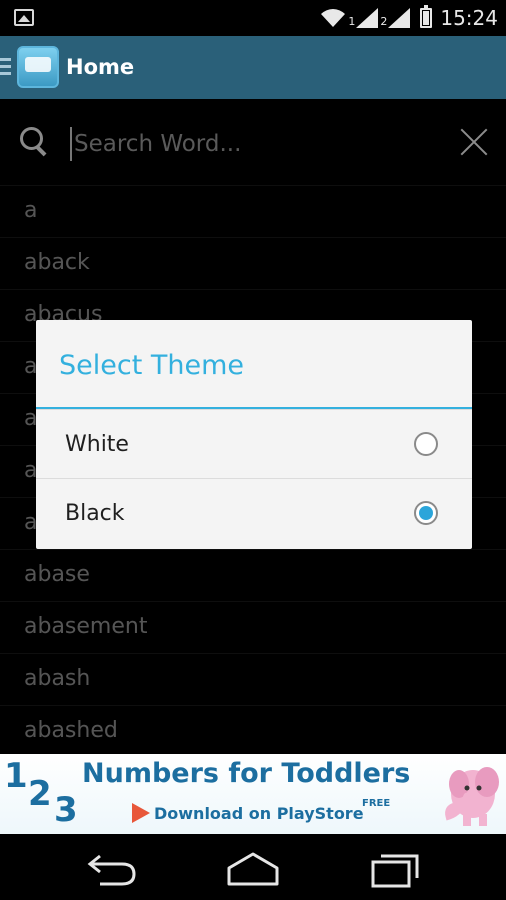  I want to click on close-icon, so click(474, 142).